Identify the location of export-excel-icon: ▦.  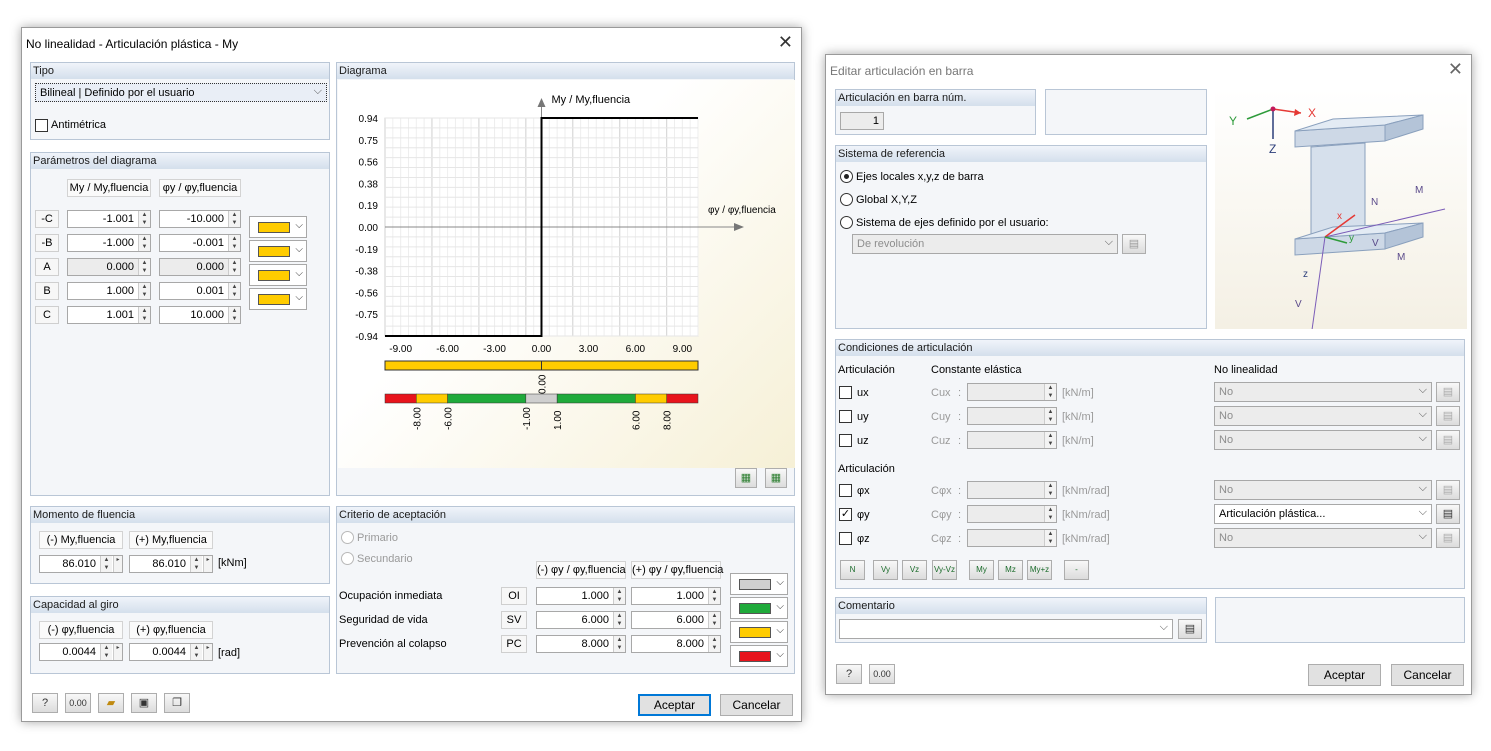
(746, 478).